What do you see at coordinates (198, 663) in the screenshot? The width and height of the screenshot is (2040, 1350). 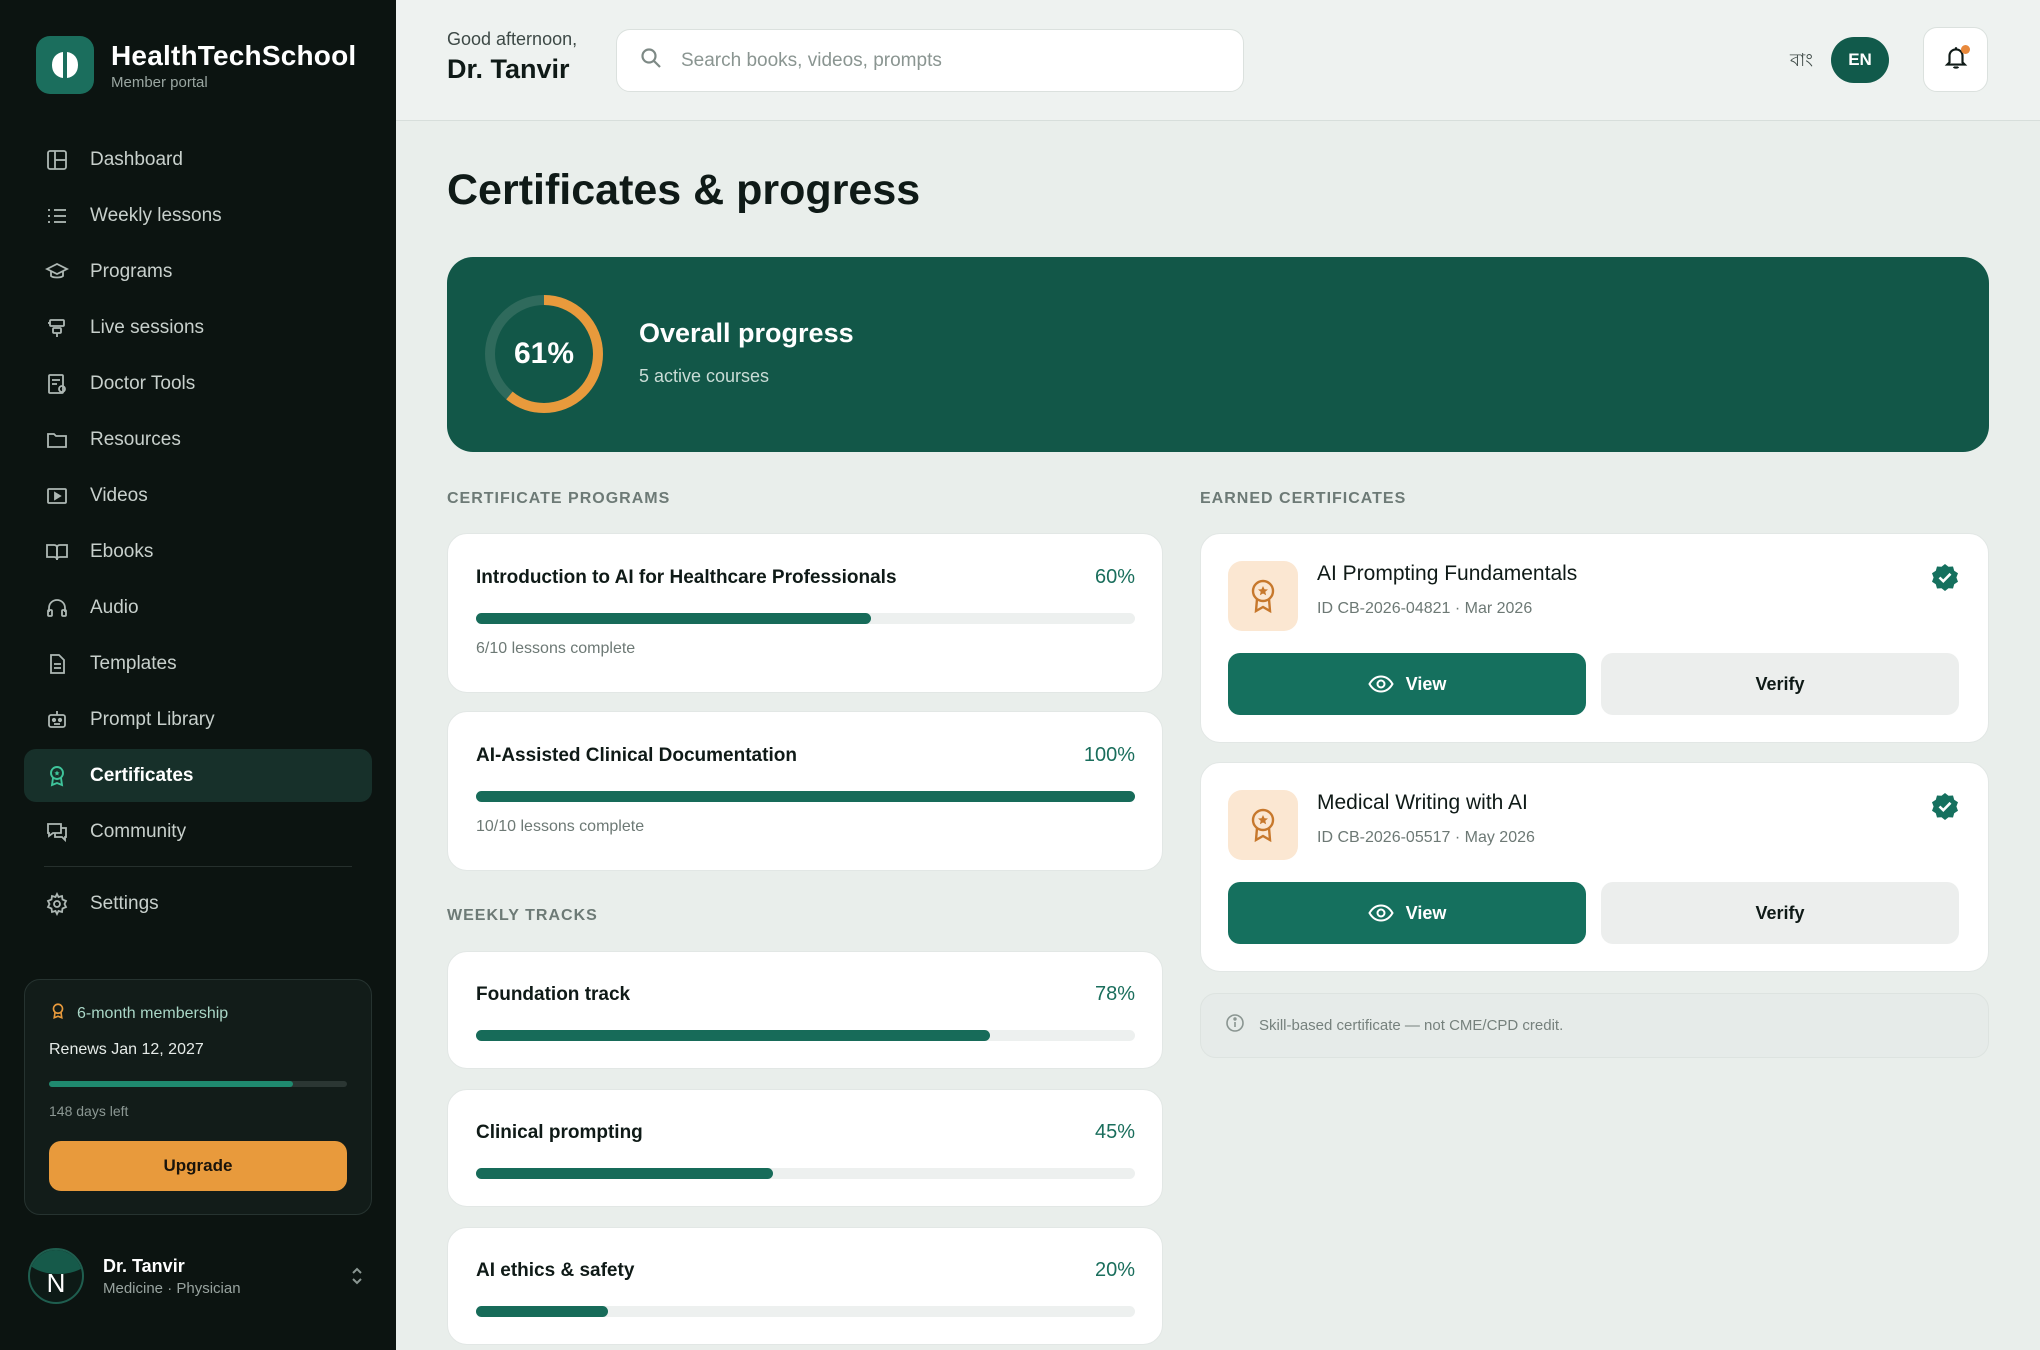 I see `sidebar-item-templates: Templates` at bounding box center [198, 663].